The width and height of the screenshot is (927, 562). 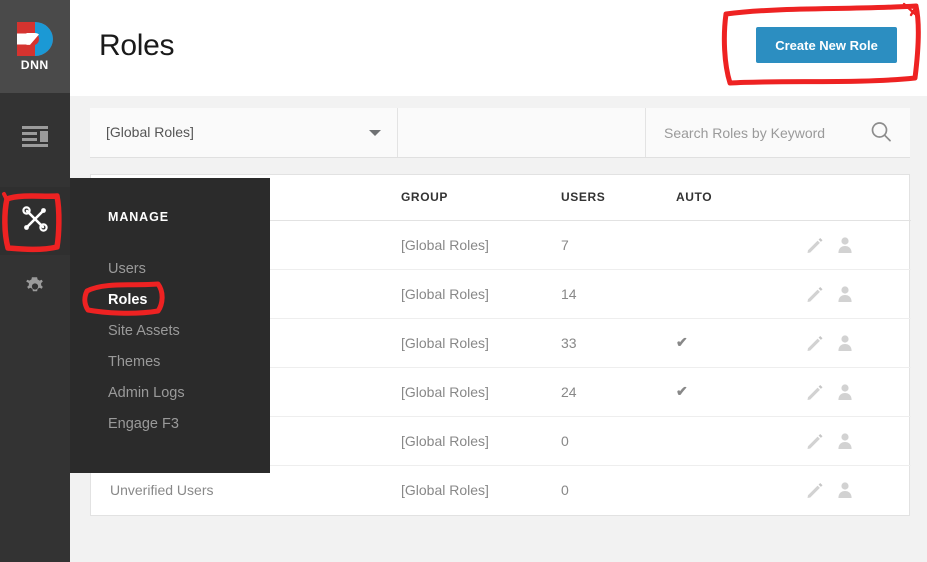 I want to click on dnn-wordmark: DNN, so click(x=35, y=65).